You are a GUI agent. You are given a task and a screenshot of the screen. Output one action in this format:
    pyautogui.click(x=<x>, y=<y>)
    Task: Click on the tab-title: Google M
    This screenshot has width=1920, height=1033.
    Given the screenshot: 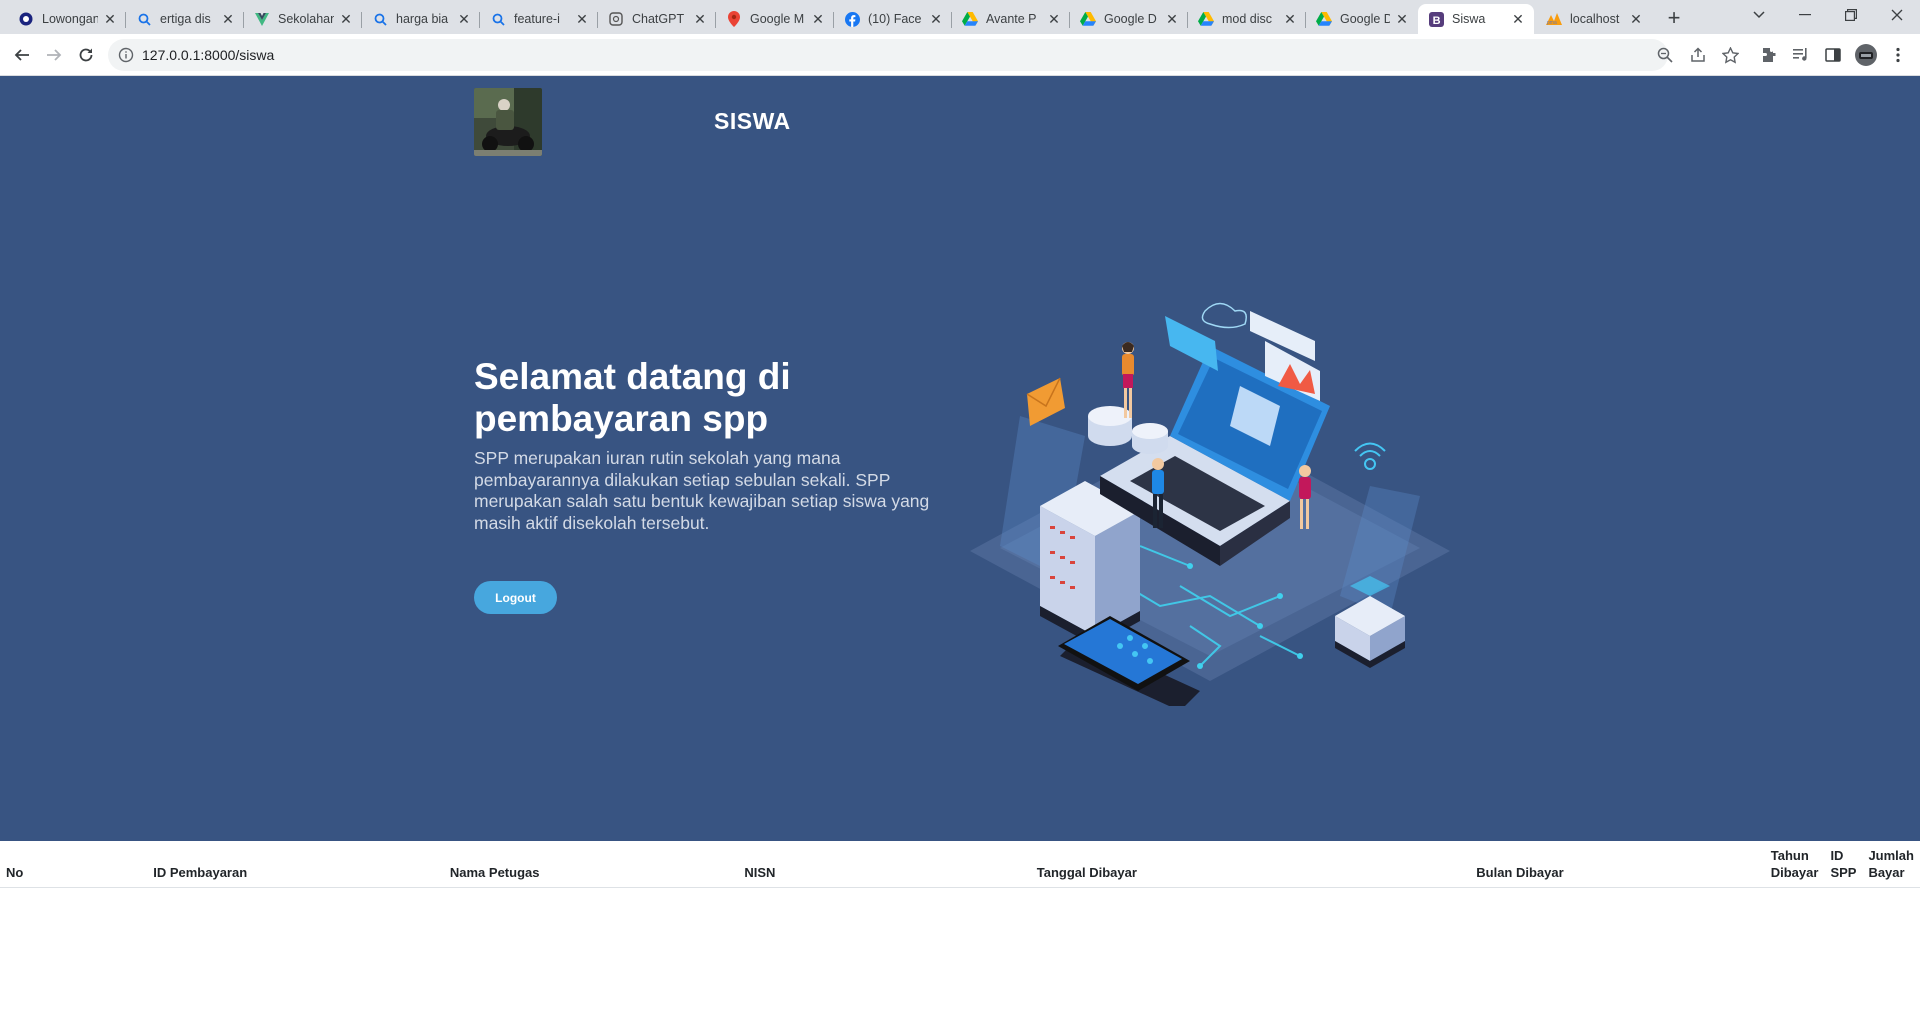 What is the action you would take?
    pyautogui.click(x=777, y=19)
    